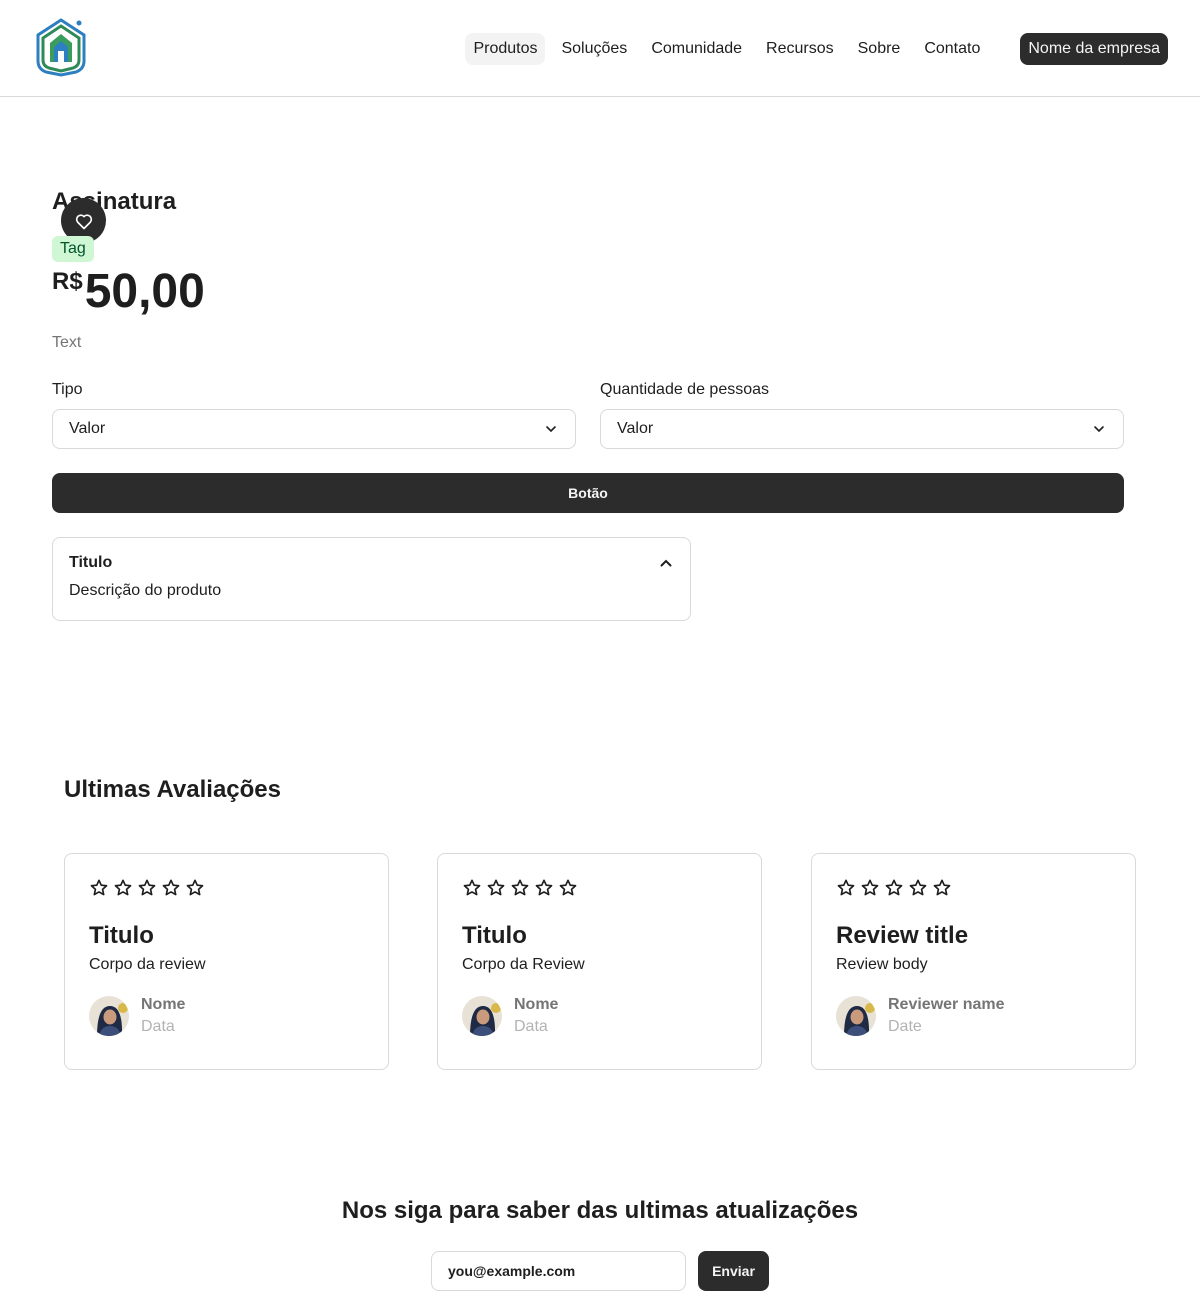  I want to click on review-body: Corpo da Review, so click(523, 964).